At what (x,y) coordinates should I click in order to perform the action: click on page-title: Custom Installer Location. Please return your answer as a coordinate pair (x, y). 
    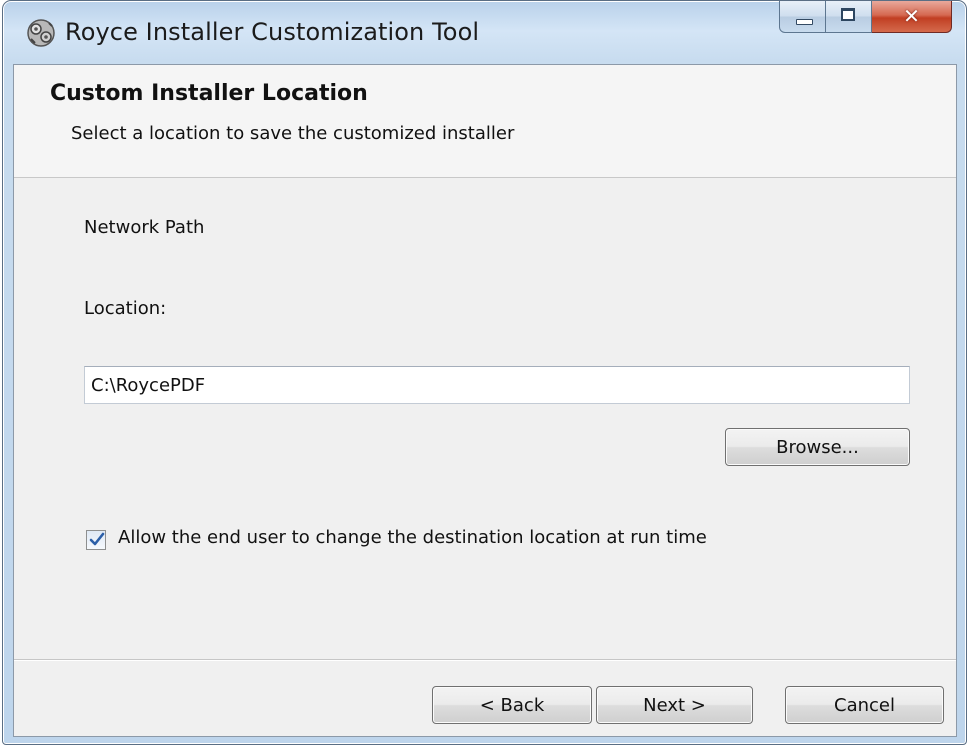
    Looking at the image, I should click on (209, 93).